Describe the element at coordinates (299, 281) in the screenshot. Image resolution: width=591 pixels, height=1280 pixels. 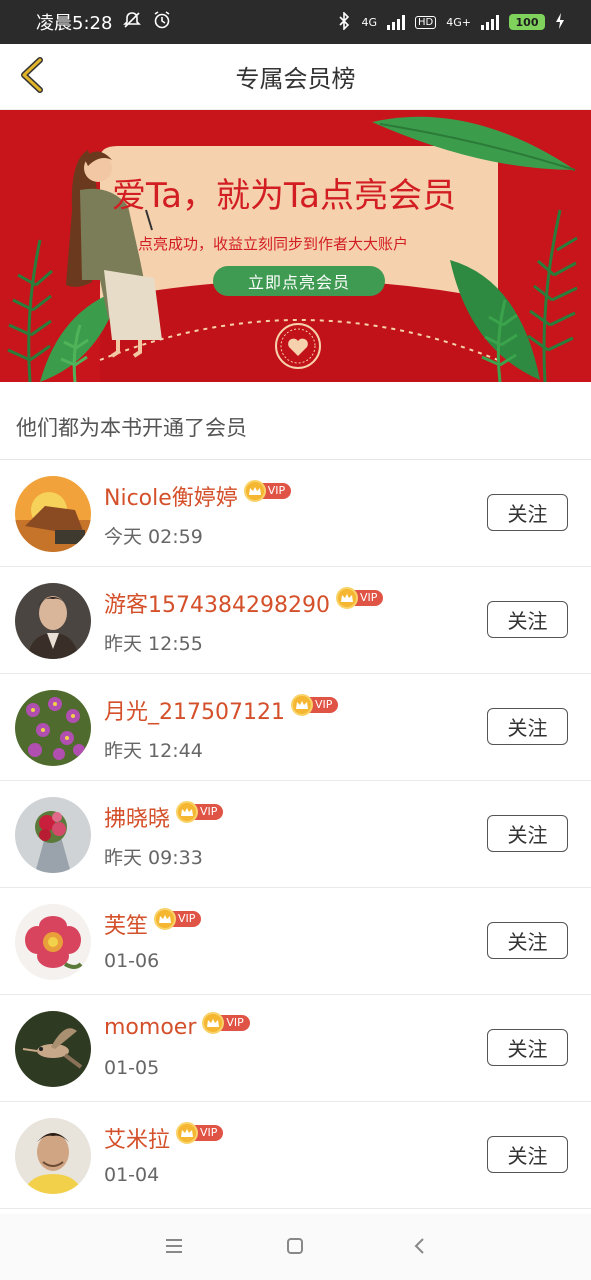
I see `light-up-vip-button: 立即点亮会员` at that location.